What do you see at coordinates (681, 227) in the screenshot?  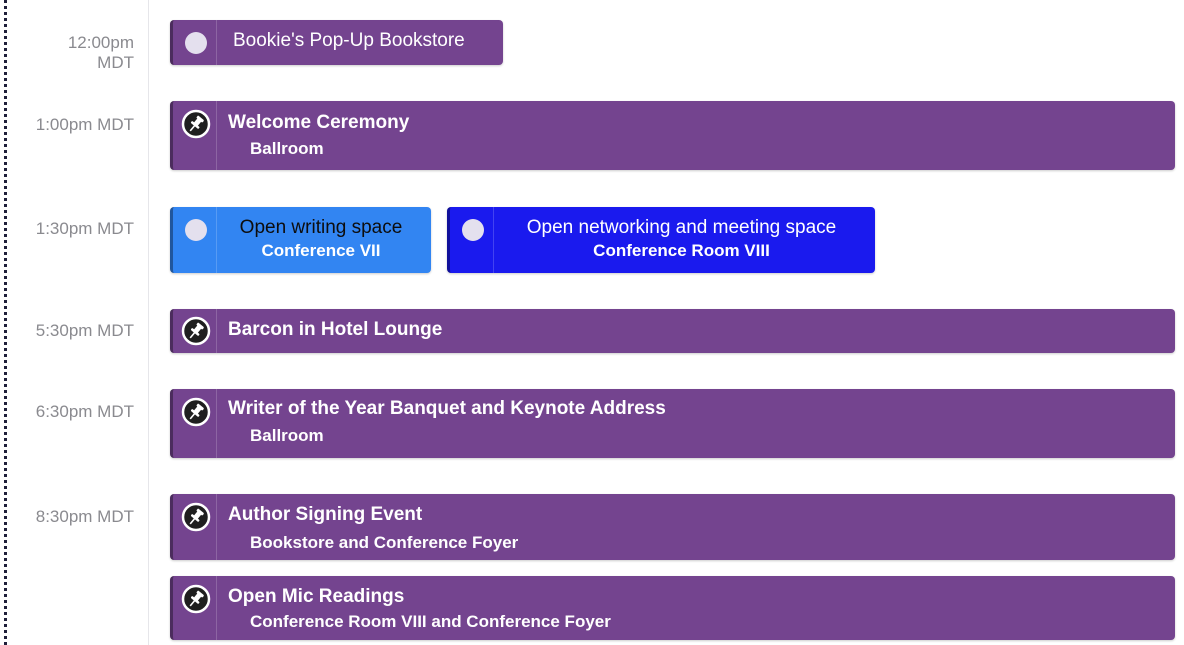 I see `event-title: Open networking and meeting space` at bounding box center [681, 227].